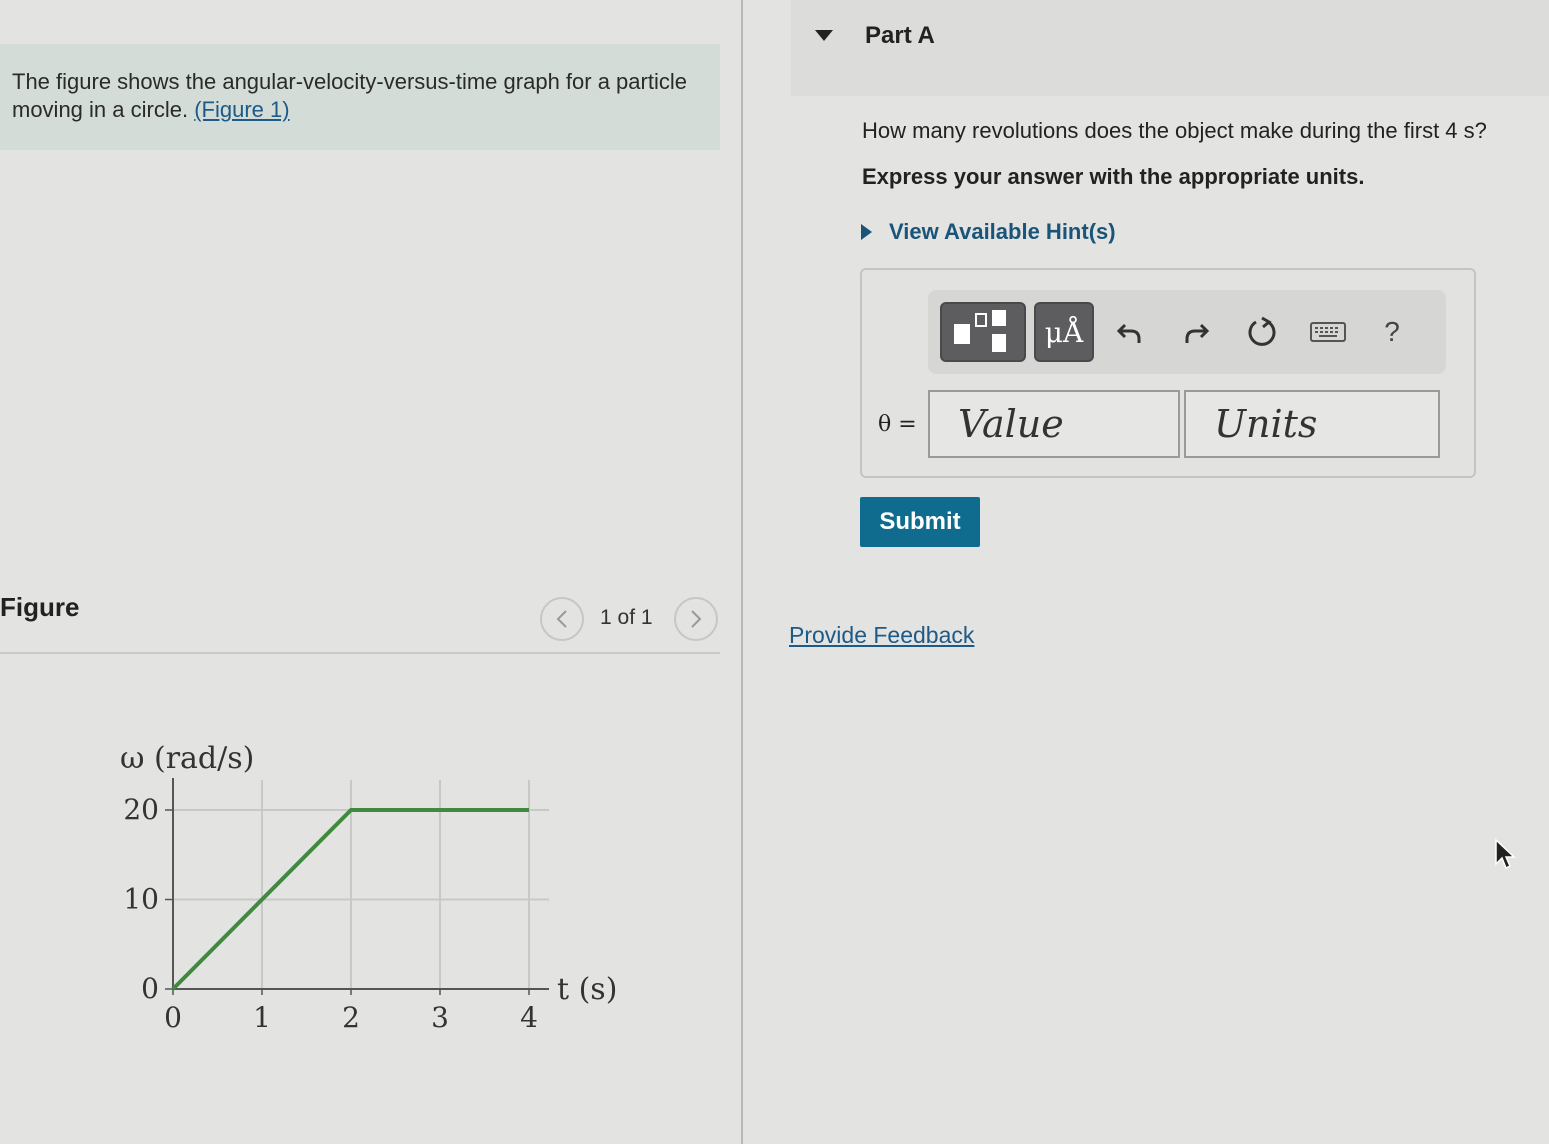 The image size is (1549, 1144). I want to click on x-axis-label: t (s), so click(587, 989).